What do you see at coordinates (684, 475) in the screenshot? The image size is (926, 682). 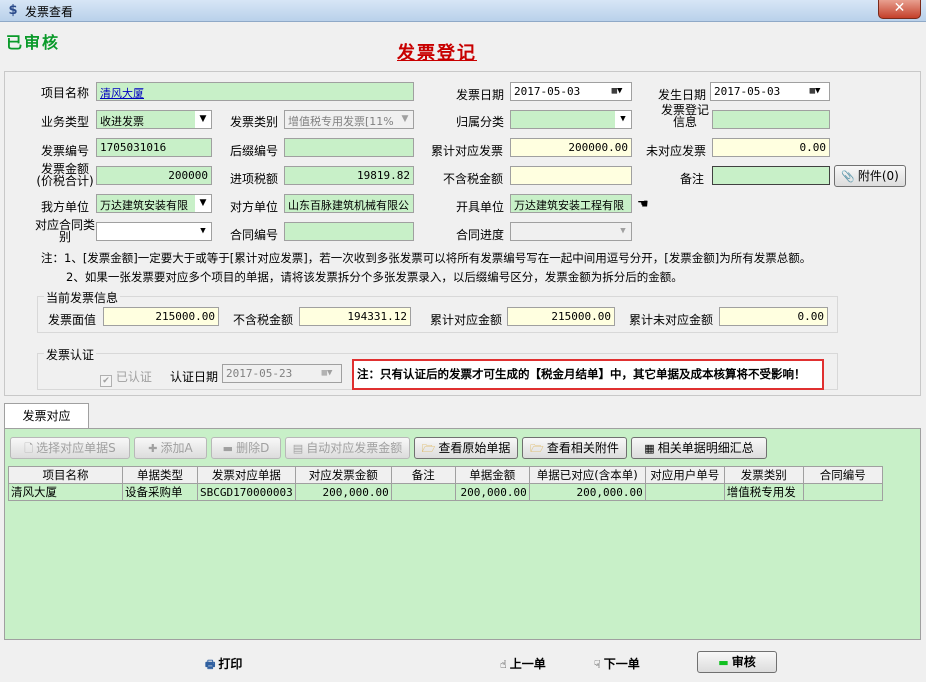 I see `col-user-no: 对应用户单号` at bounding box center [684, 475].